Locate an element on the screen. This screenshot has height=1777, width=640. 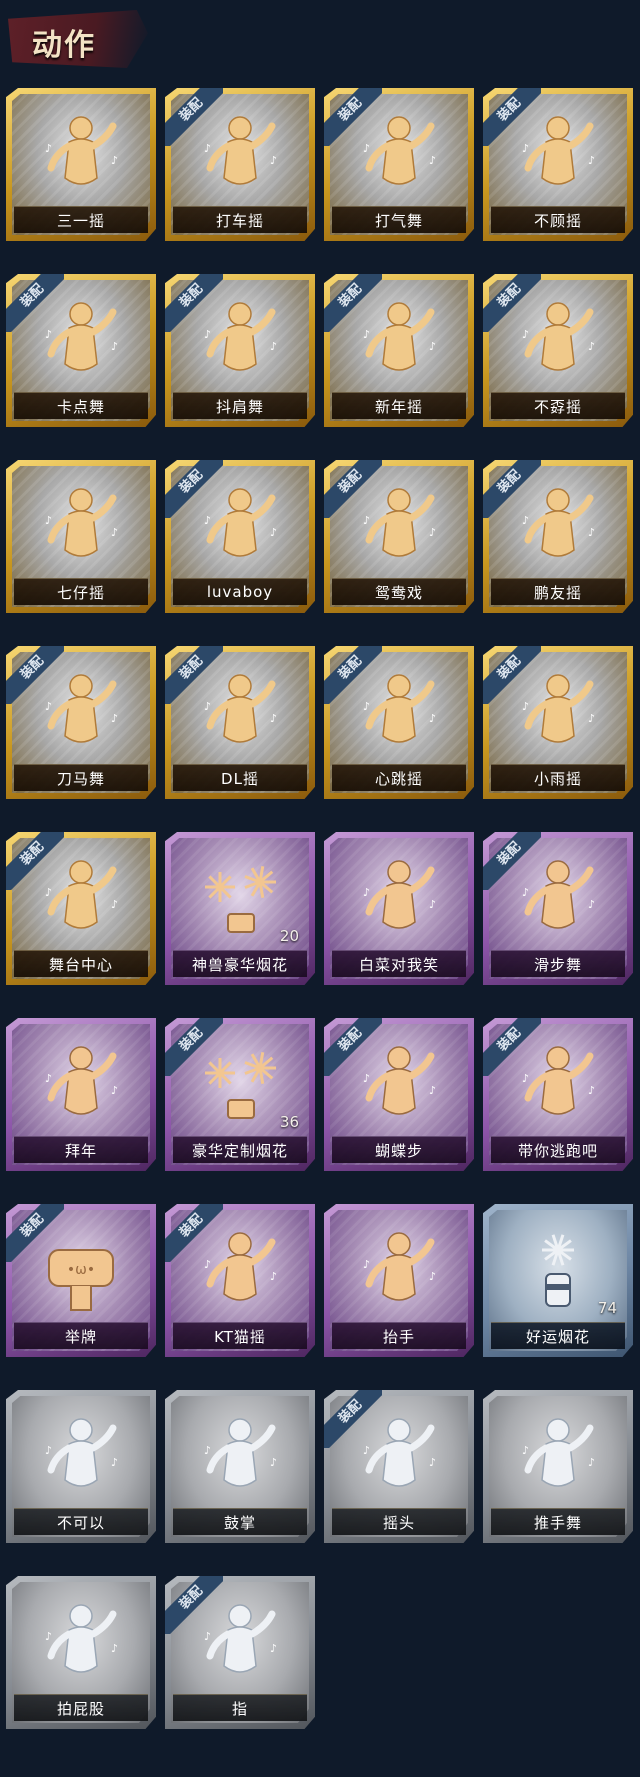
action-card-8: ♪ ♪ 装配 不孬摇 is located at coordinates (558, 350).